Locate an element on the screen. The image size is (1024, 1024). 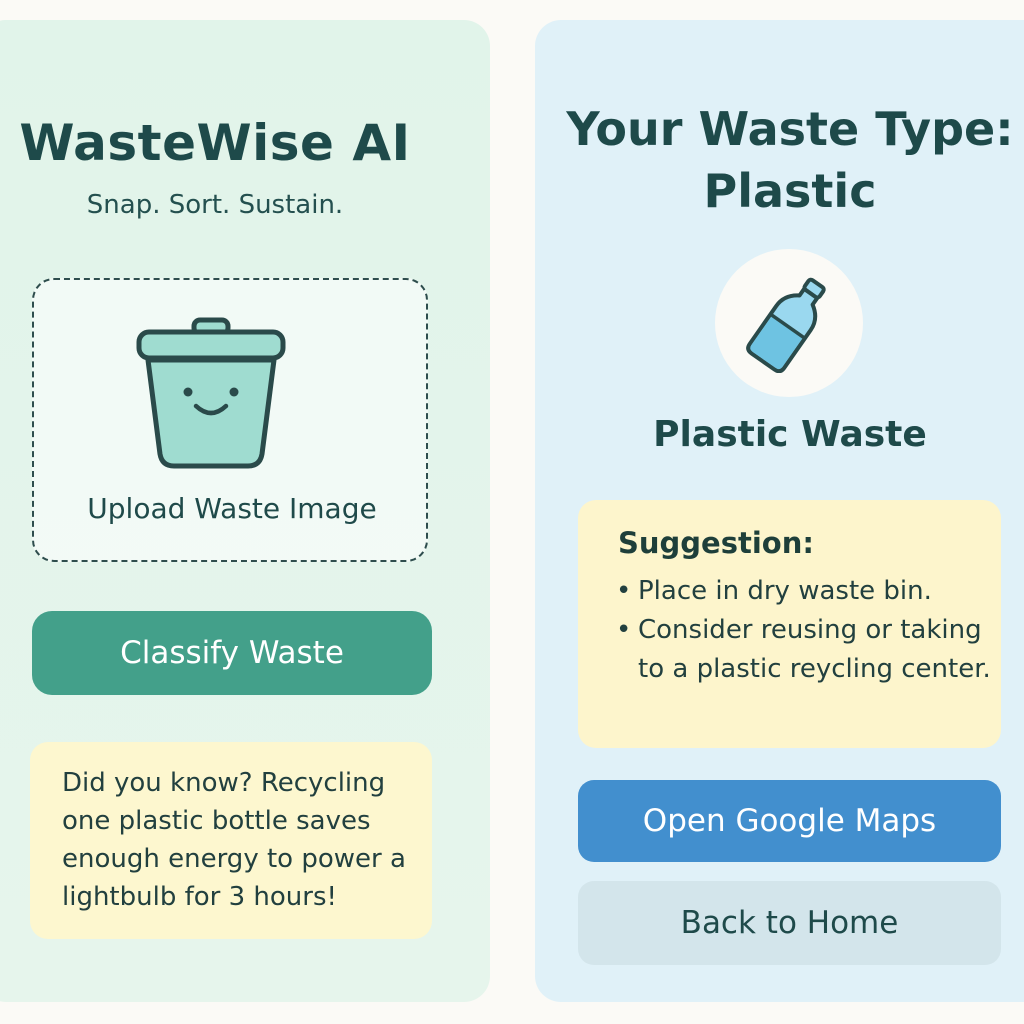
waste-icon-circle is located at coordinates (789, 323).